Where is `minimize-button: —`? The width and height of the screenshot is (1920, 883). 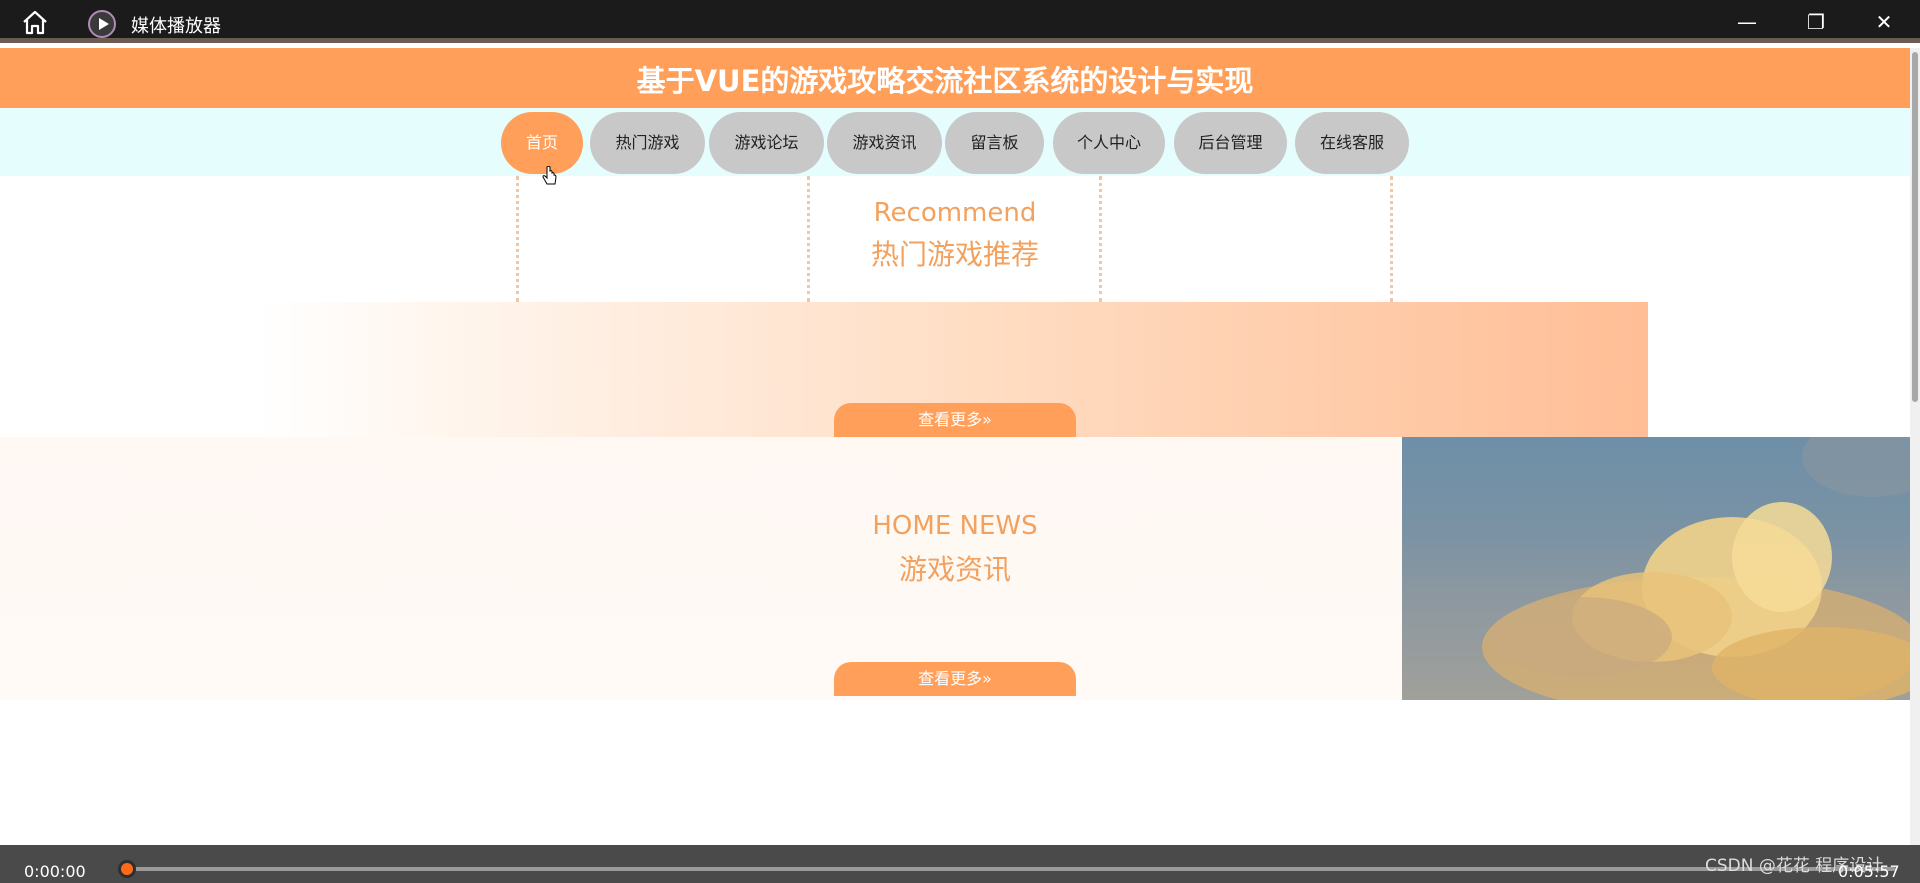 minimize-button: — is located at coordinates (1747, 22).